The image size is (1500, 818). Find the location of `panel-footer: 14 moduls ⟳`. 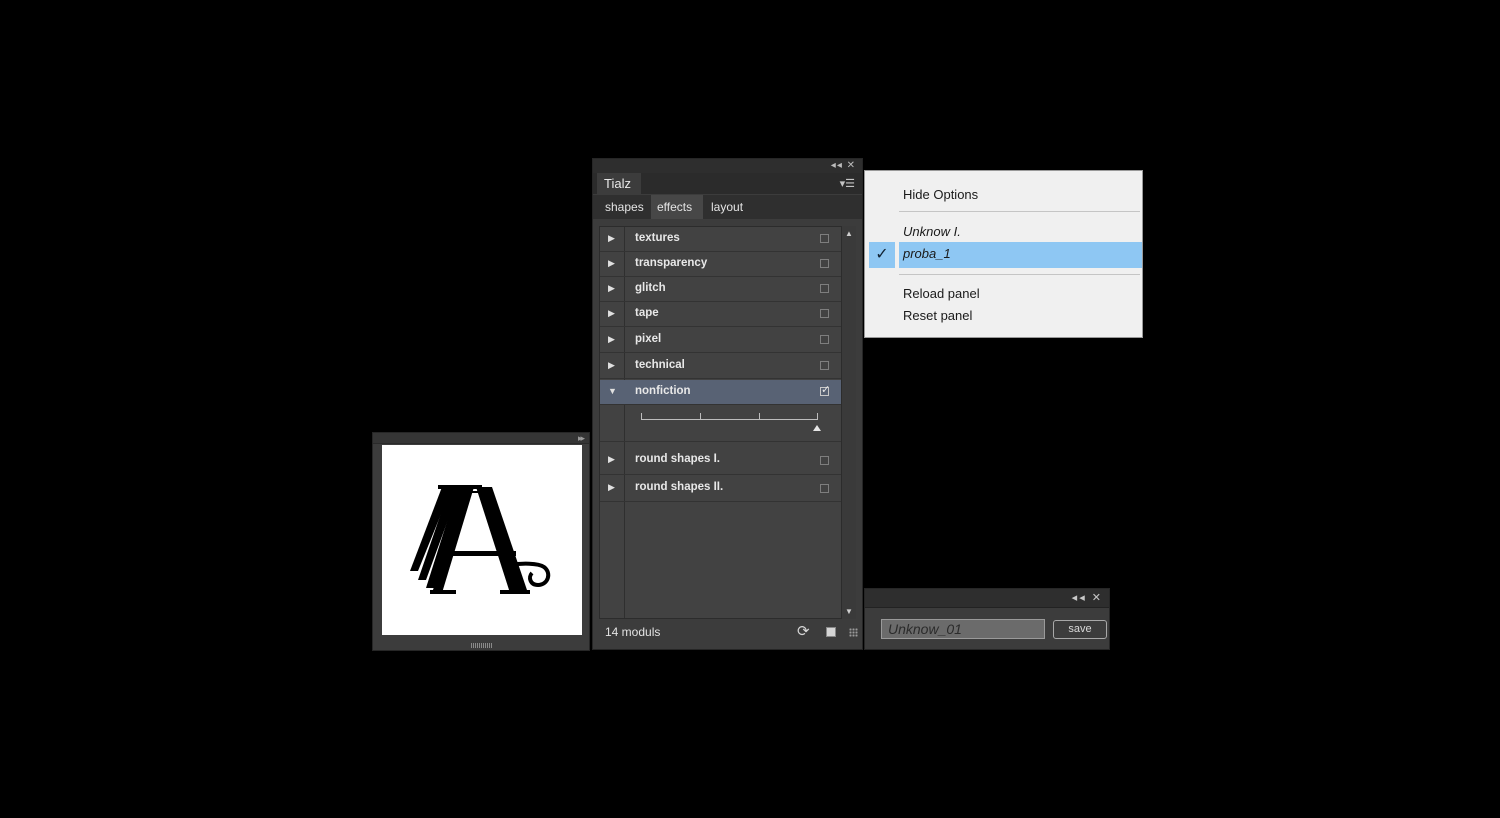

panel-footer: 14 moduls ⟳ is located at coordinates (727, 634).